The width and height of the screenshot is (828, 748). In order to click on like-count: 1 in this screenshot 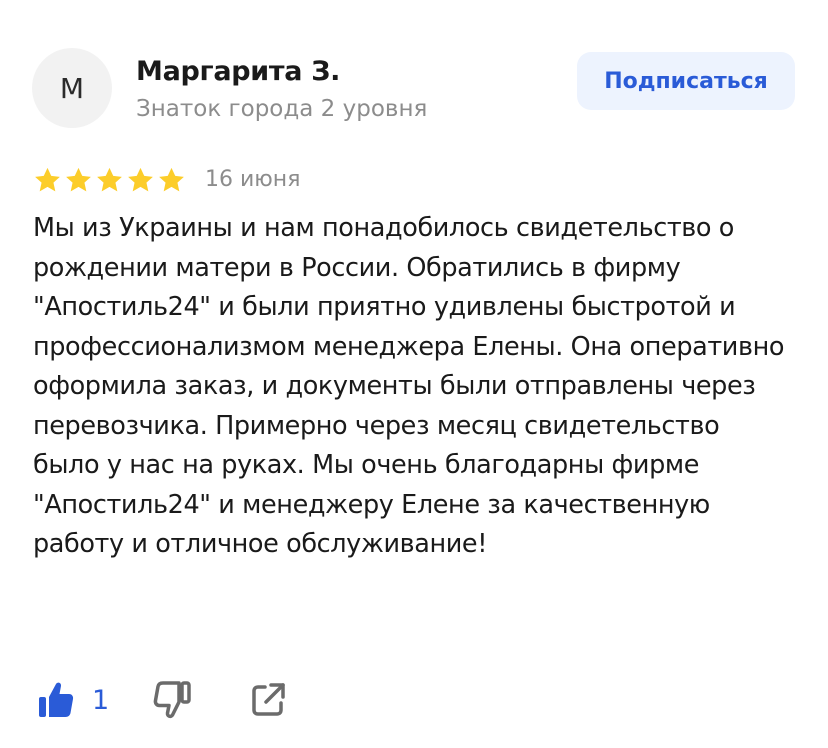, I will do `click(101, 700)`.